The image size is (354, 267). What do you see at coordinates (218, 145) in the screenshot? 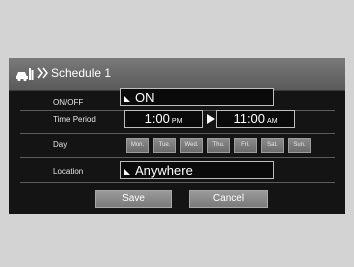
I see `day-button-thu: Thu.` at bounding box center [218, 145].